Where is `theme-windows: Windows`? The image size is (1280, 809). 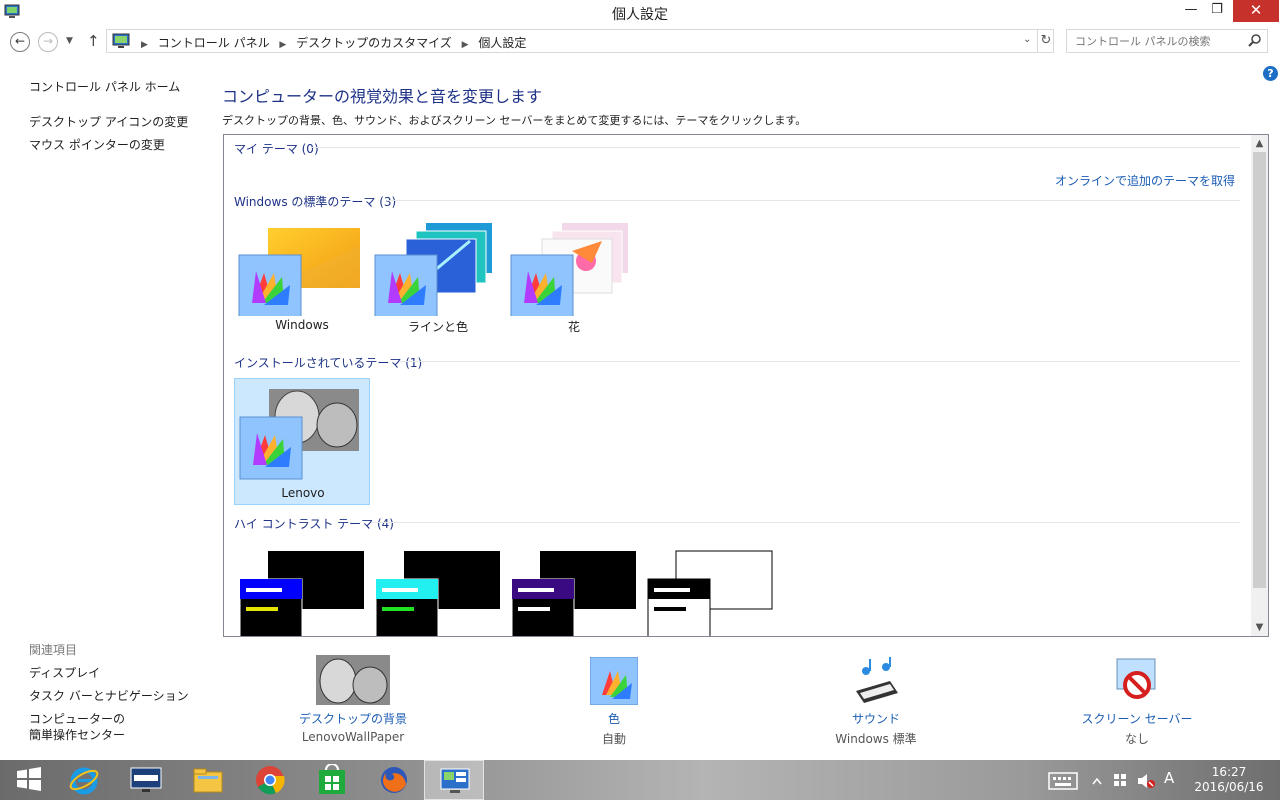
theme-windows: Windows is located at coordinates (302, 274).